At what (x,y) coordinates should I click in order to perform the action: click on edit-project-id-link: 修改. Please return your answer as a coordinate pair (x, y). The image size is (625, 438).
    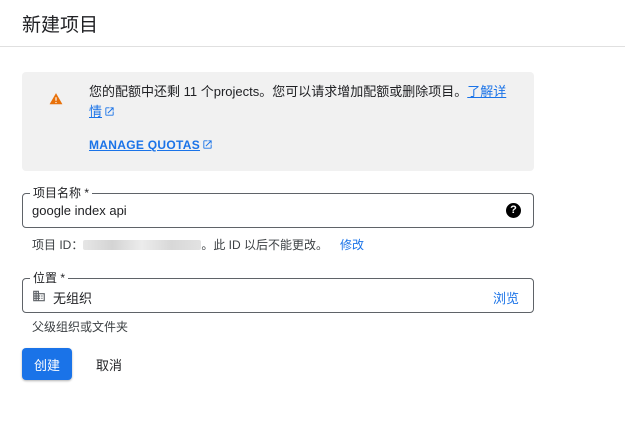
    Looking at the image, I should click on (352, 245).